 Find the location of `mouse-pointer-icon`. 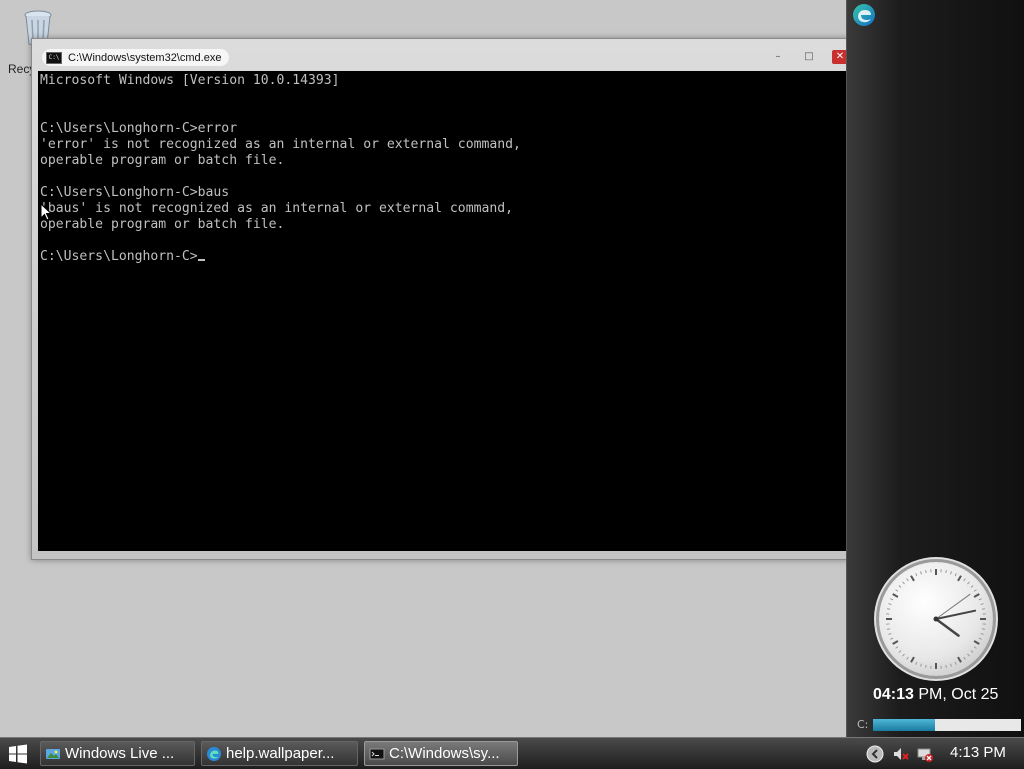

mouse-pointer-icon is located at coordinates (46, 212).